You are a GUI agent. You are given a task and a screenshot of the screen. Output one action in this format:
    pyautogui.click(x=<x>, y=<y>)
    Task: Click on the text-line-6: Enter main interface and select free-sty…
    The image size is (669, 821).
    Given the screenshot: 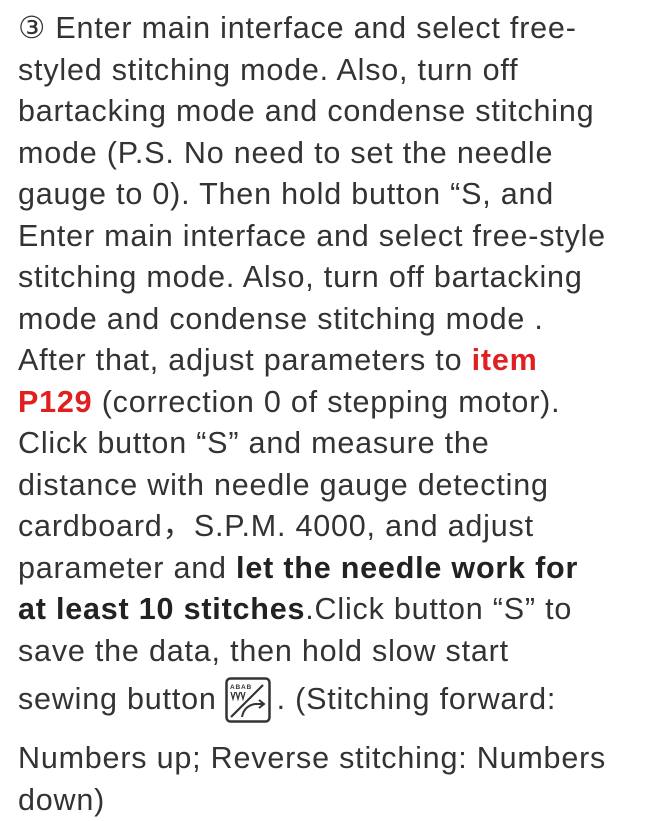 What is the action you would take?
    pyautogui.click(x=342, y=237)
    